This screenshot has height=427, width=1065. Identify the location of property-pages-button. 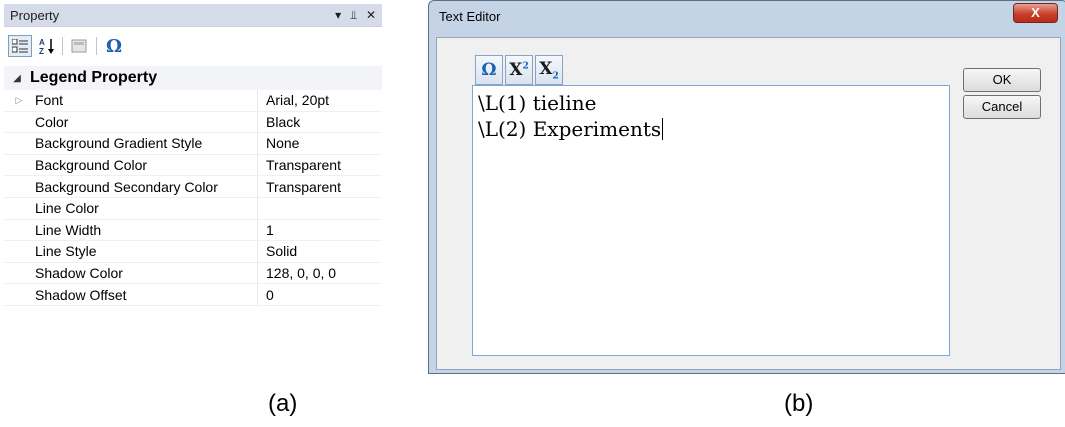
(79, 46).